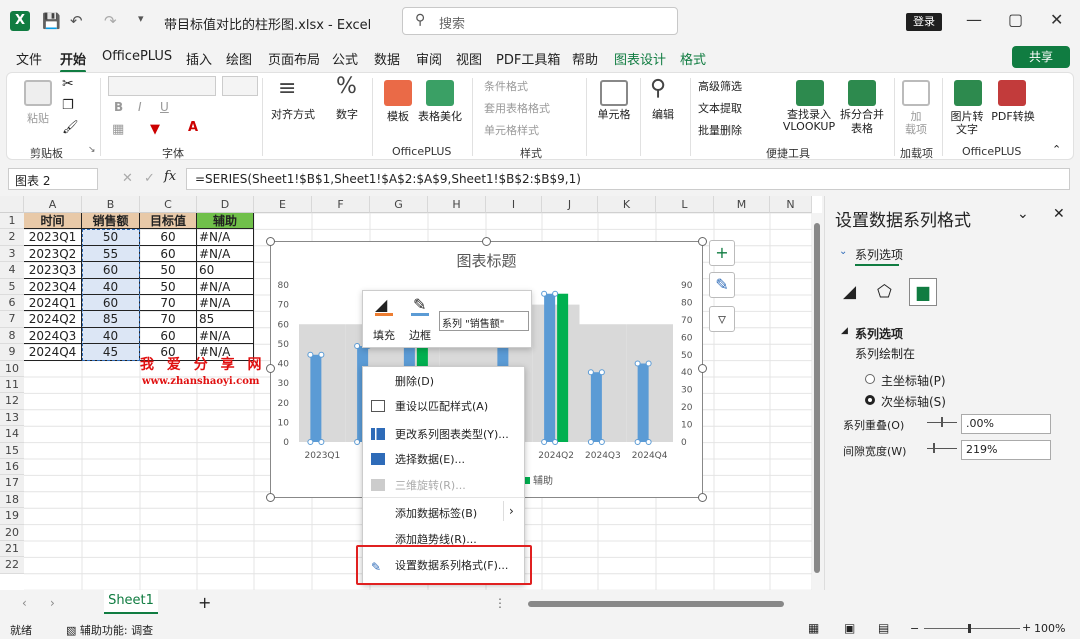  What do you see at coordinates (12, 352) in the screenshot?
I see `row-header-9: 9` at bounding box center [12, 352].